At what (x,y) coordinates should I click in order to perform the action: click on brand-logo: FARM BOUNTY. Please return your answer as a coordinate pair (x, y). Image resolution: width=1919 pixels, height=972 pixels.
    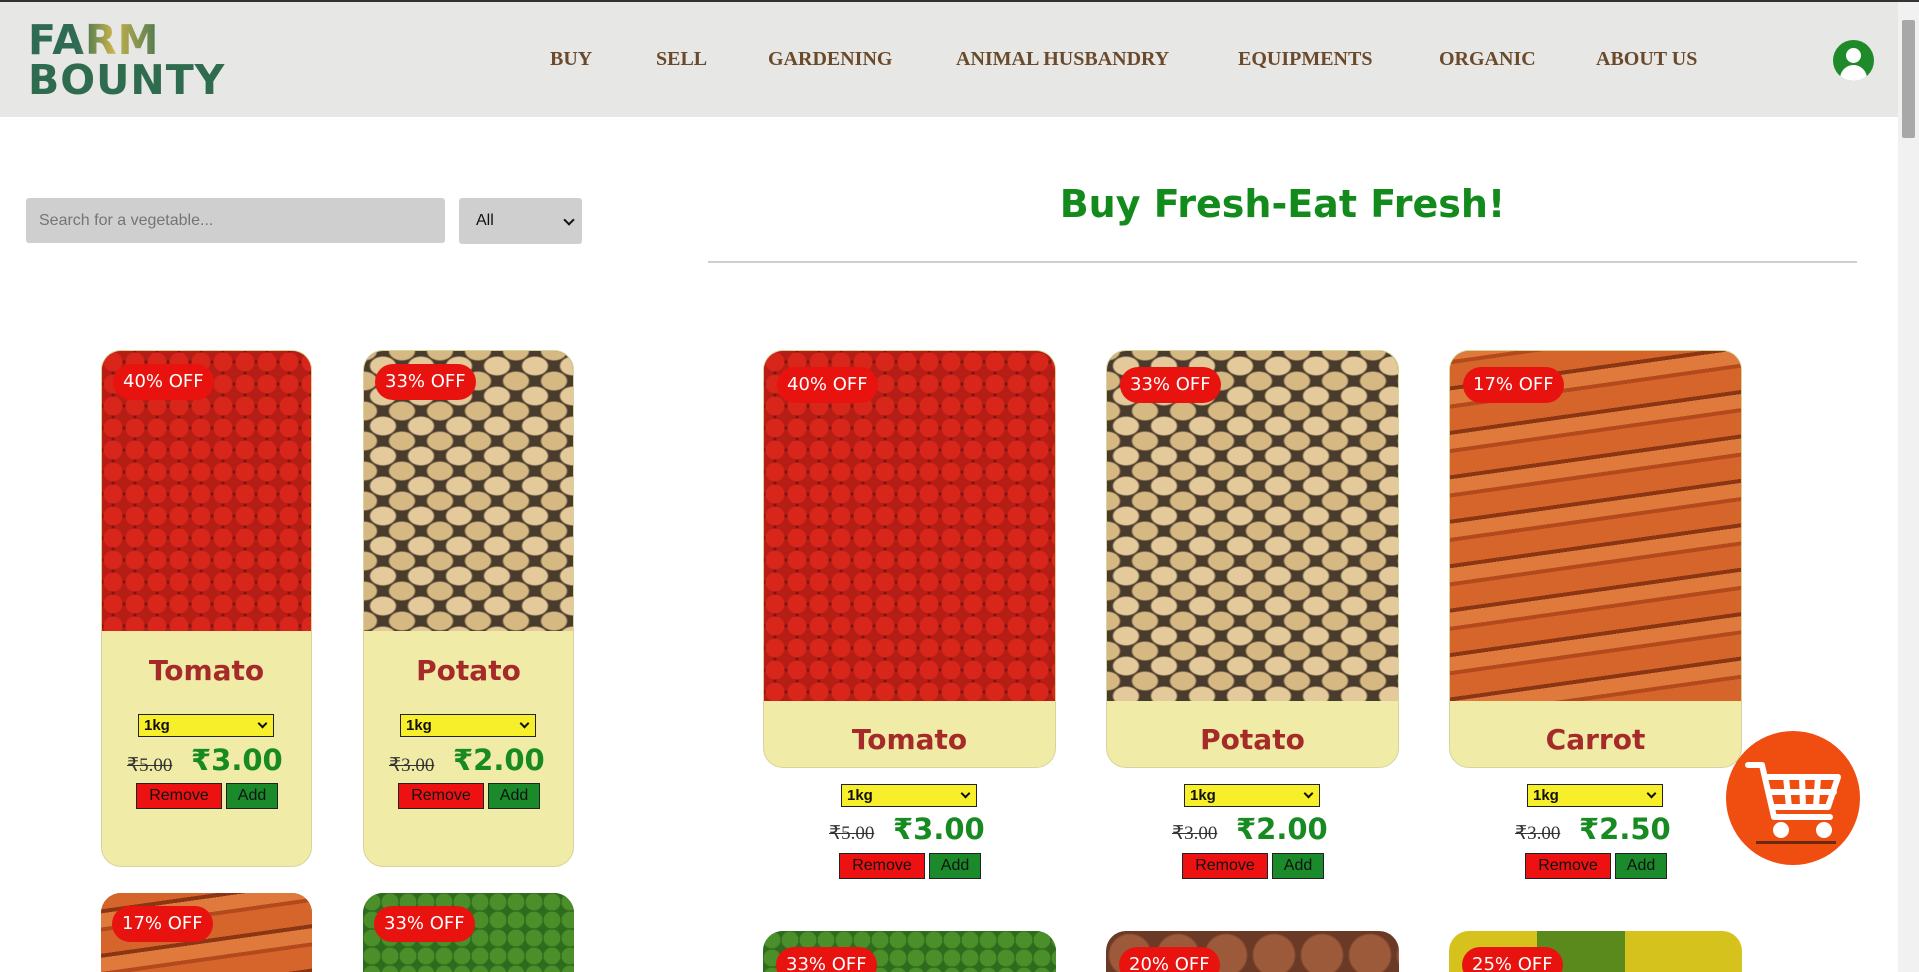
    Looking at the image, I should click on (127, 62).